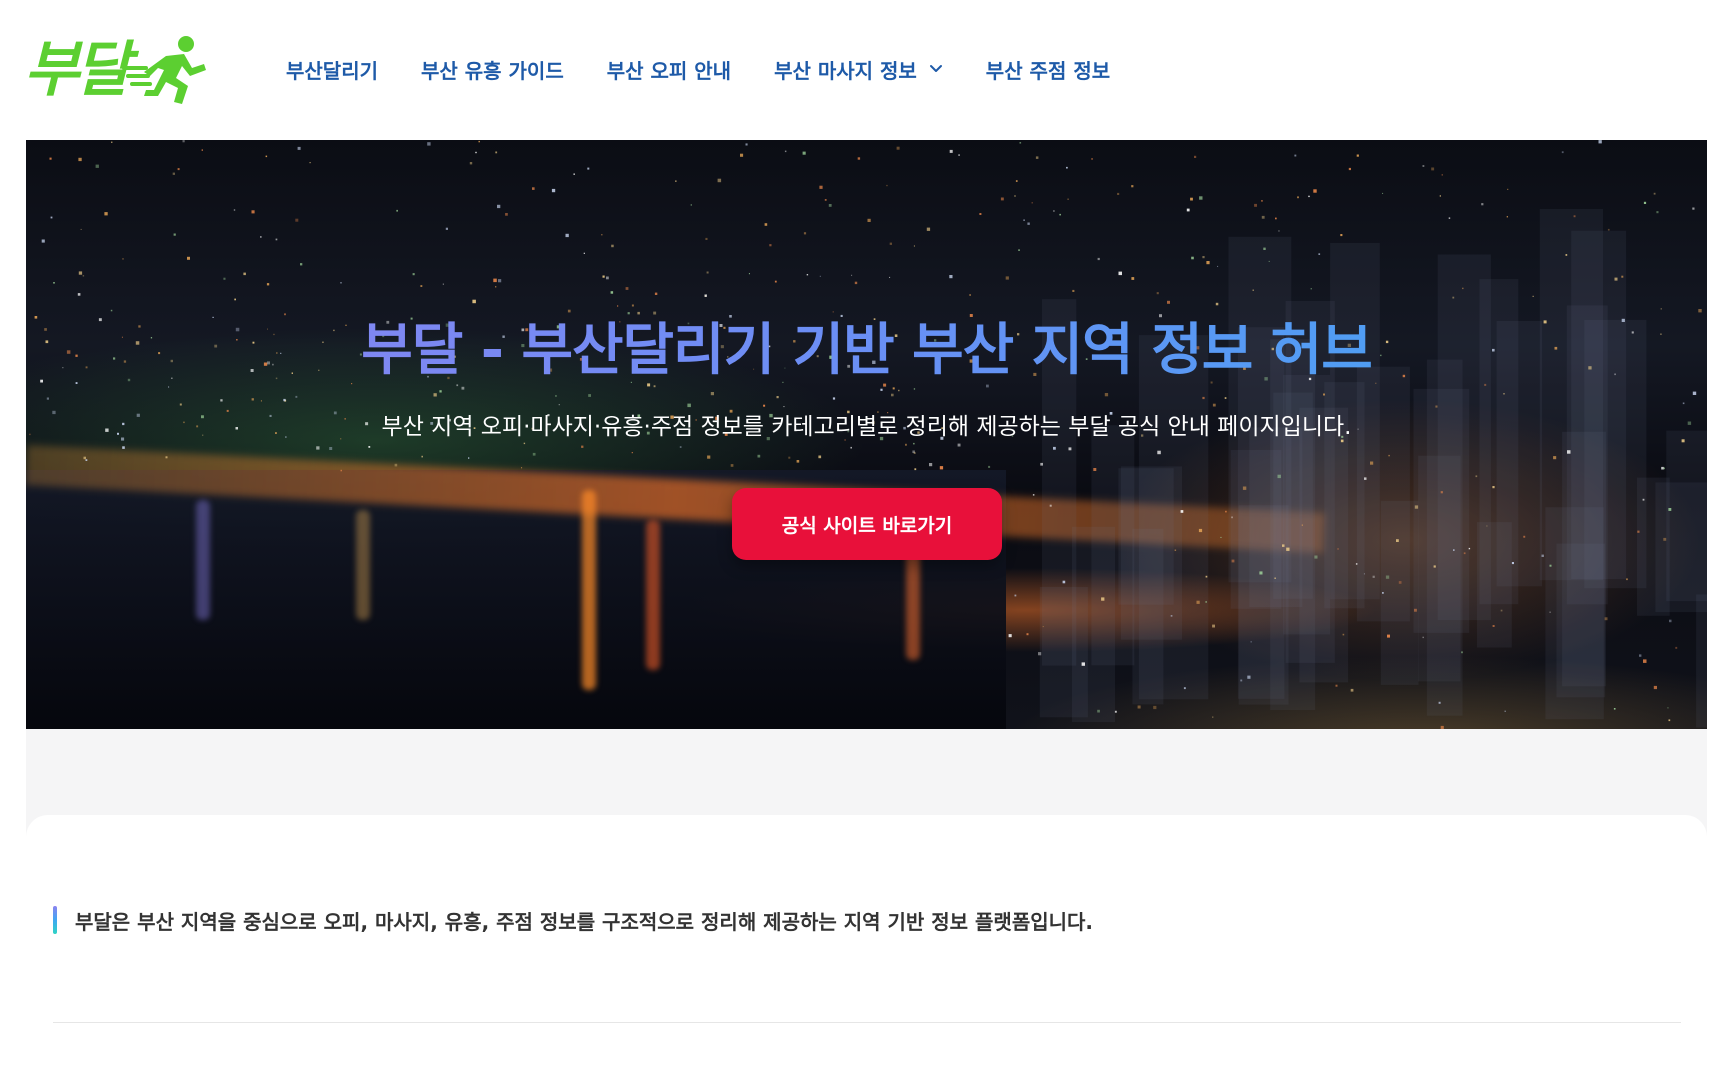 The image size is (1724, 1073). I want to click on nav-item-busan-running: 부산달리기, so click(332, 69).